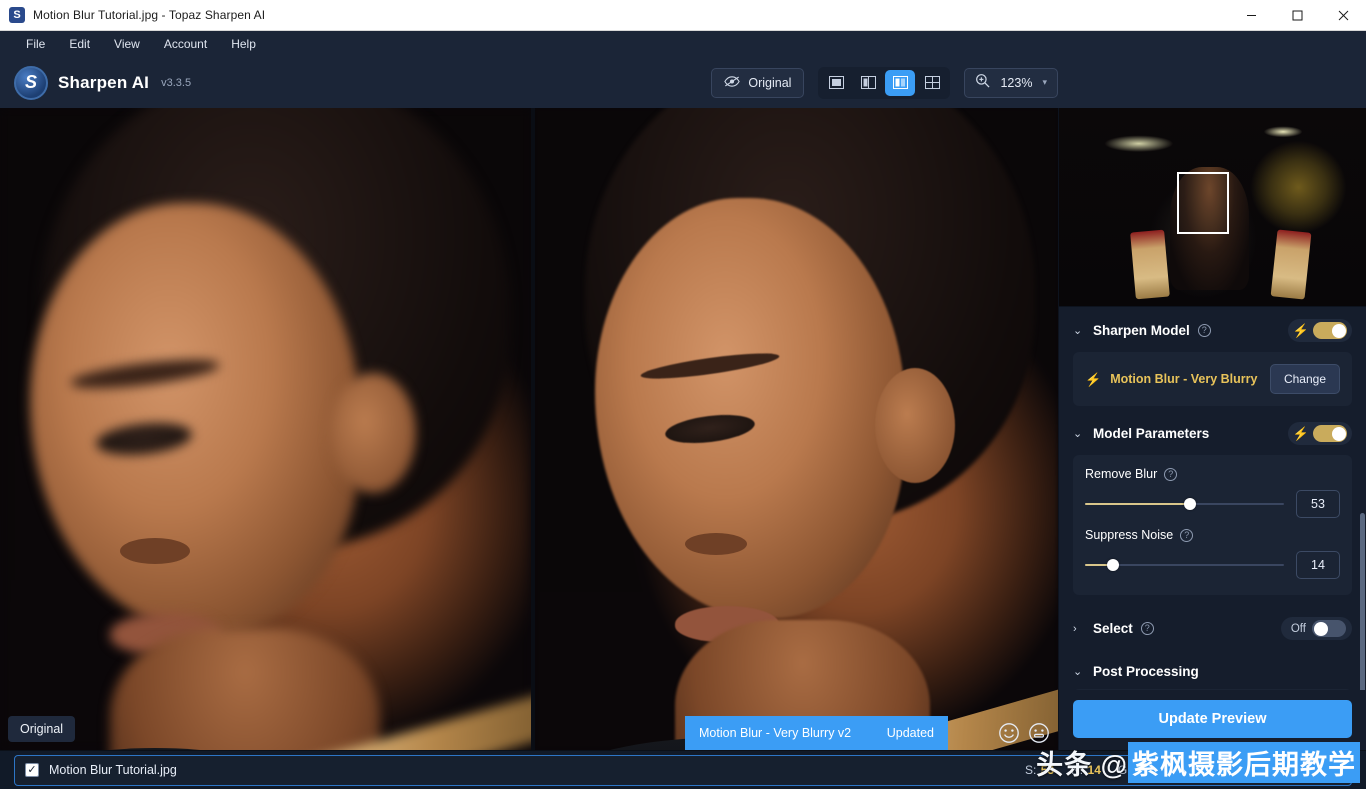 Image resolution: width=1366 pixels, height=789 pixels. I want to click on value-suppress-noise: 14, so click(1318, 565).